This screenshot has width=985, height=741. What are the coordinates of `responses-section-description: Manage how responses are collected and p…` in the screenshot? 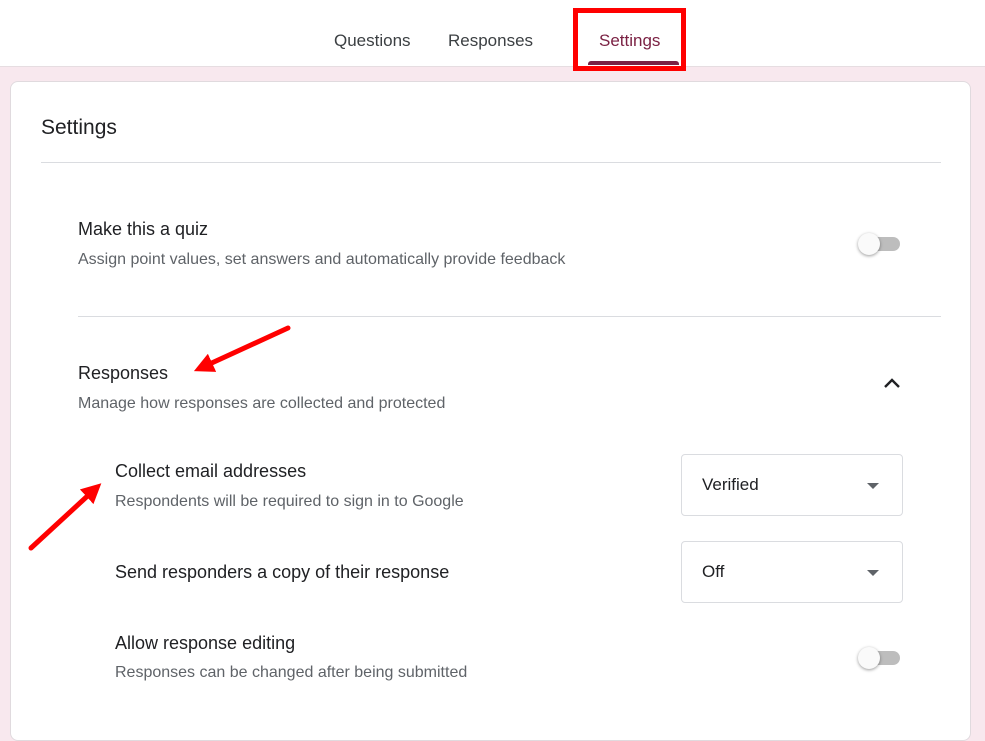 It's located at (262, 403).